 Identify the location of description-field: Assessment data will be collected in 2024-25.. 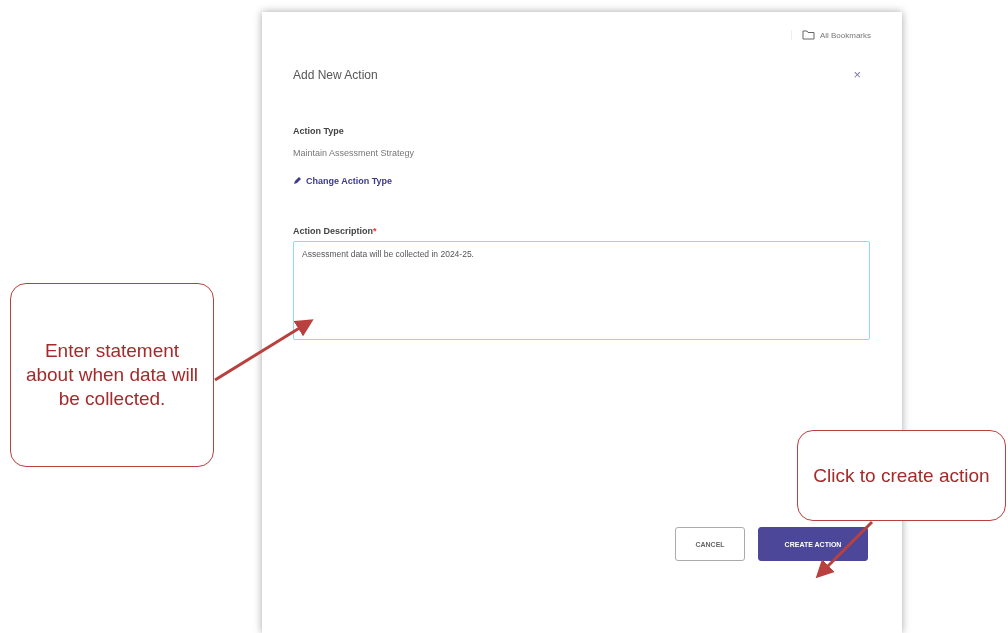
(581, 290).